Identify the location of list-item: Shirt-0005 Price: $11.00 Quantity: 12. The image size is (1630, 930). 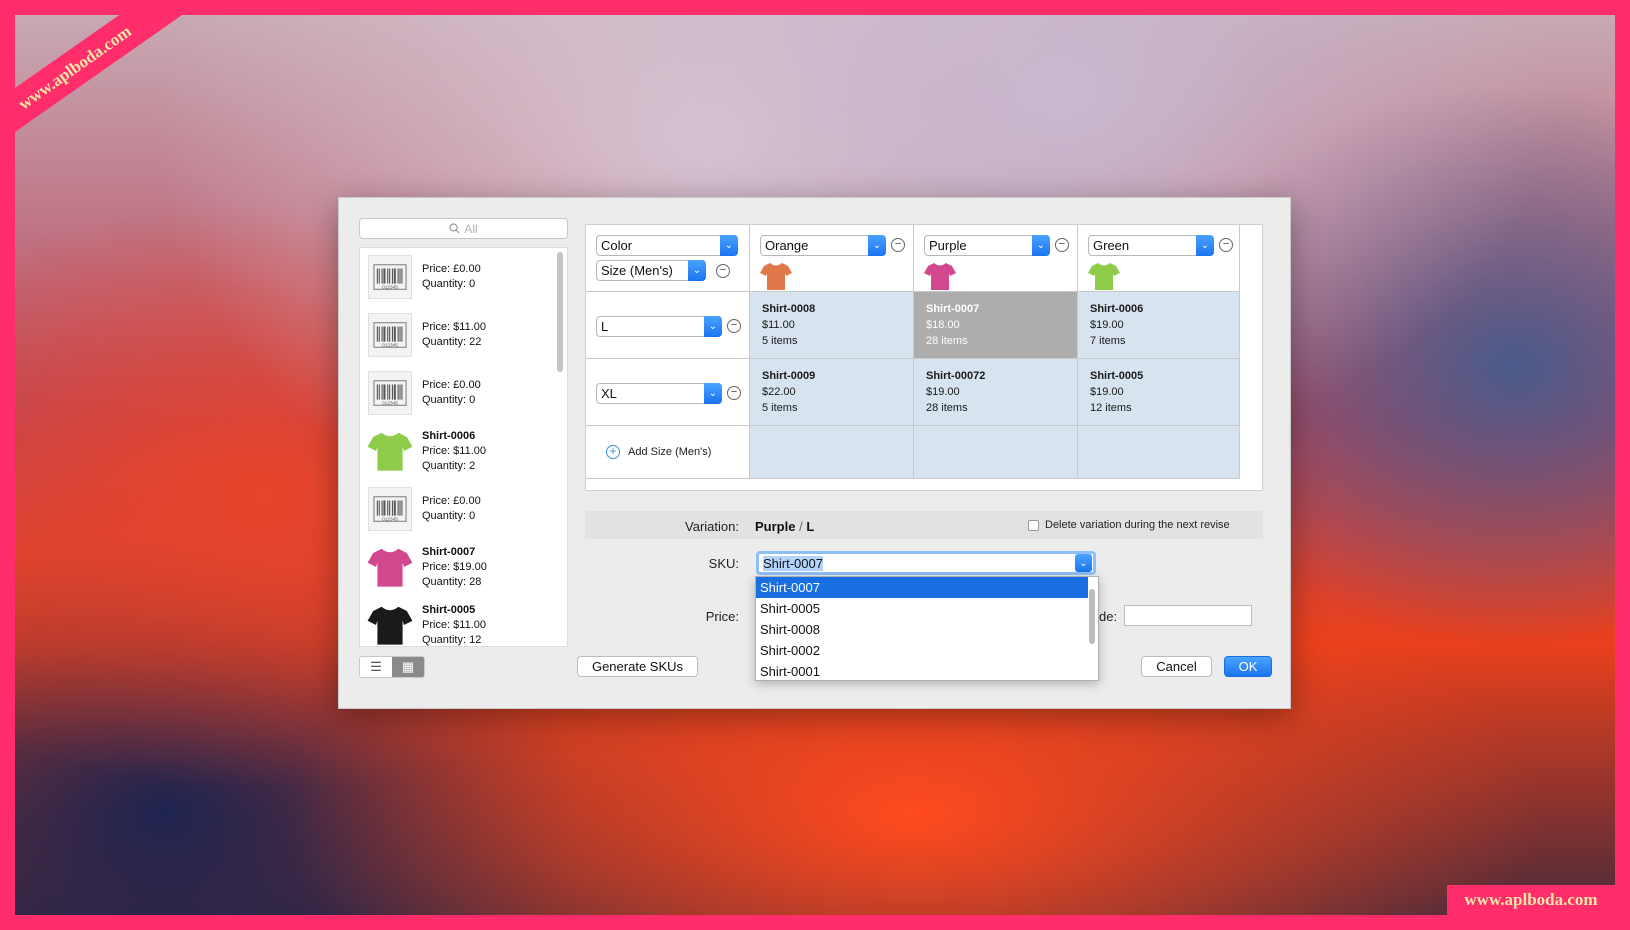
(454, 623).